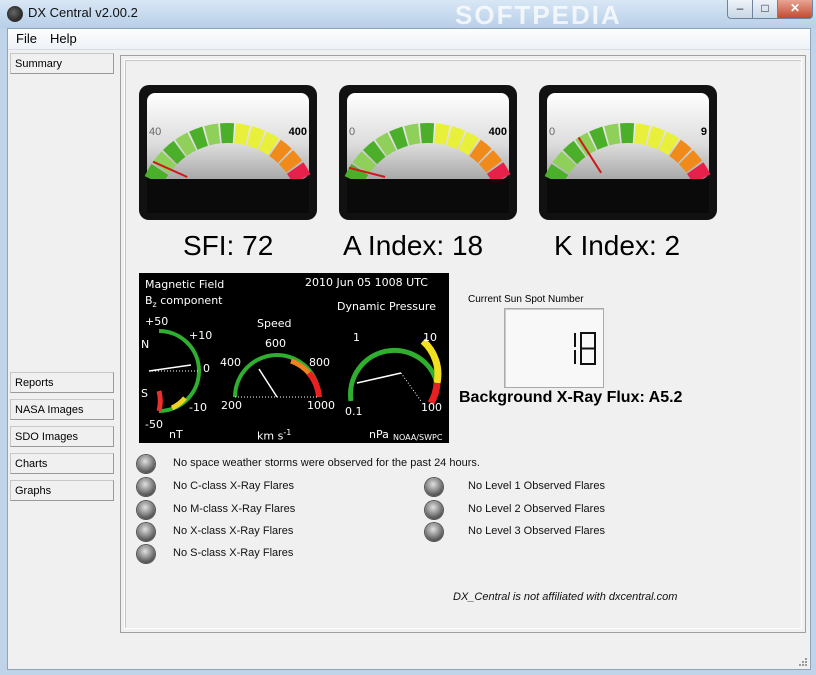 This screenshot has height=675, width=816. What do you see at coordinates (366, 282) in the screenshot?
I see `timestamp: 2010 Jun 05 1008 UTC` at bounding box center [366, 282].